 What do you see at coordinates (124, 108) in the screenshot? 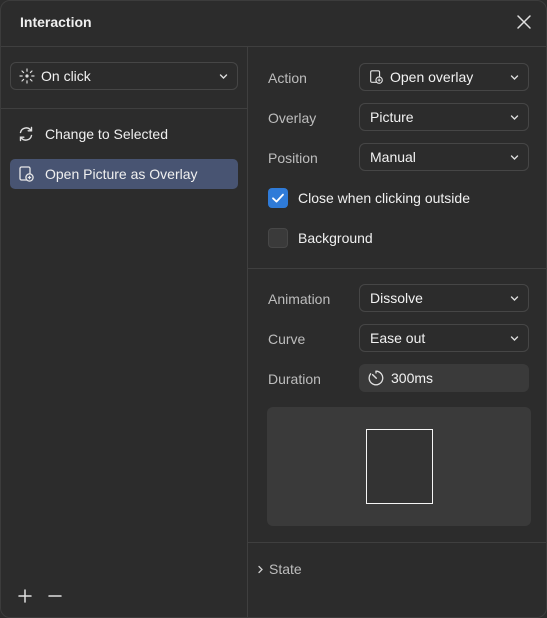
I see `sidebar-divider` at bounding box center [124, 108].